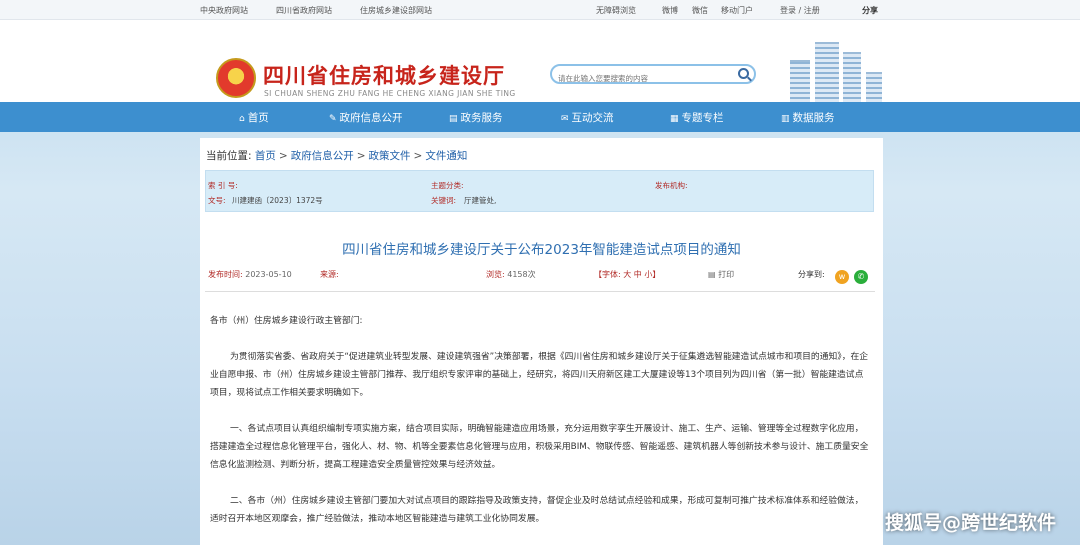 This screenshot has height=545, width=1080. I want to click on data-icon: ▥, so click(785, 119).